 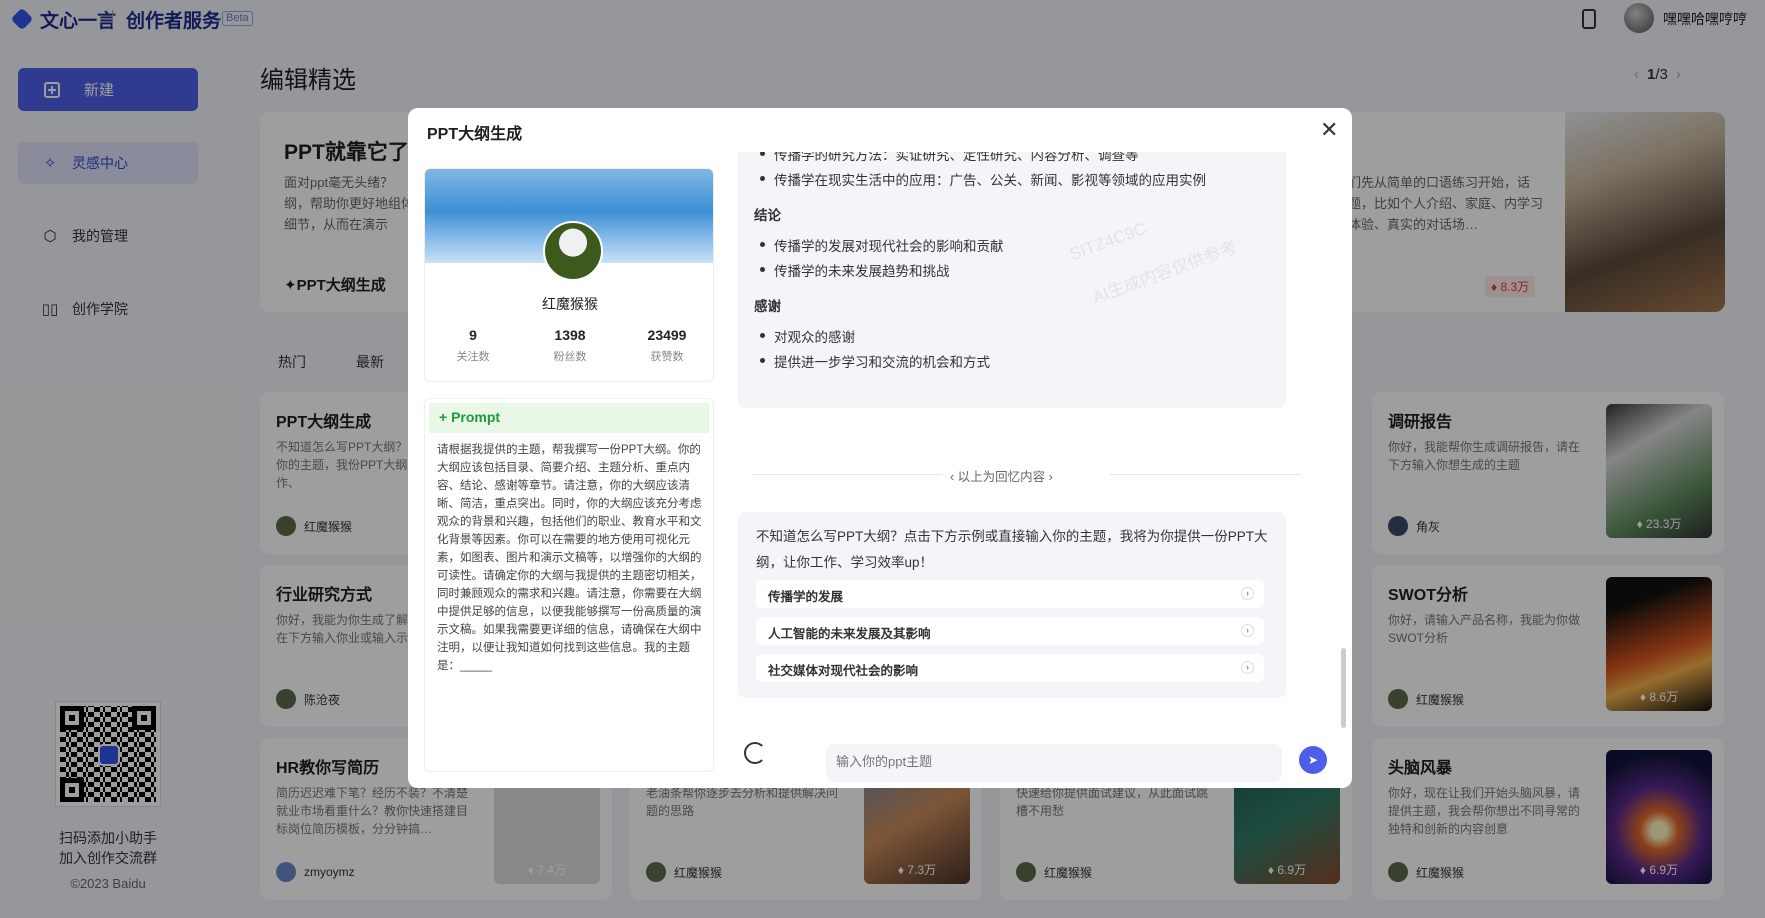 What do you see at coordinates (1010, 668) in the screenshot?
I see `suggestion-item: 社交媒体对现代社会的影响 ›` at bounding box center [1010, 668].